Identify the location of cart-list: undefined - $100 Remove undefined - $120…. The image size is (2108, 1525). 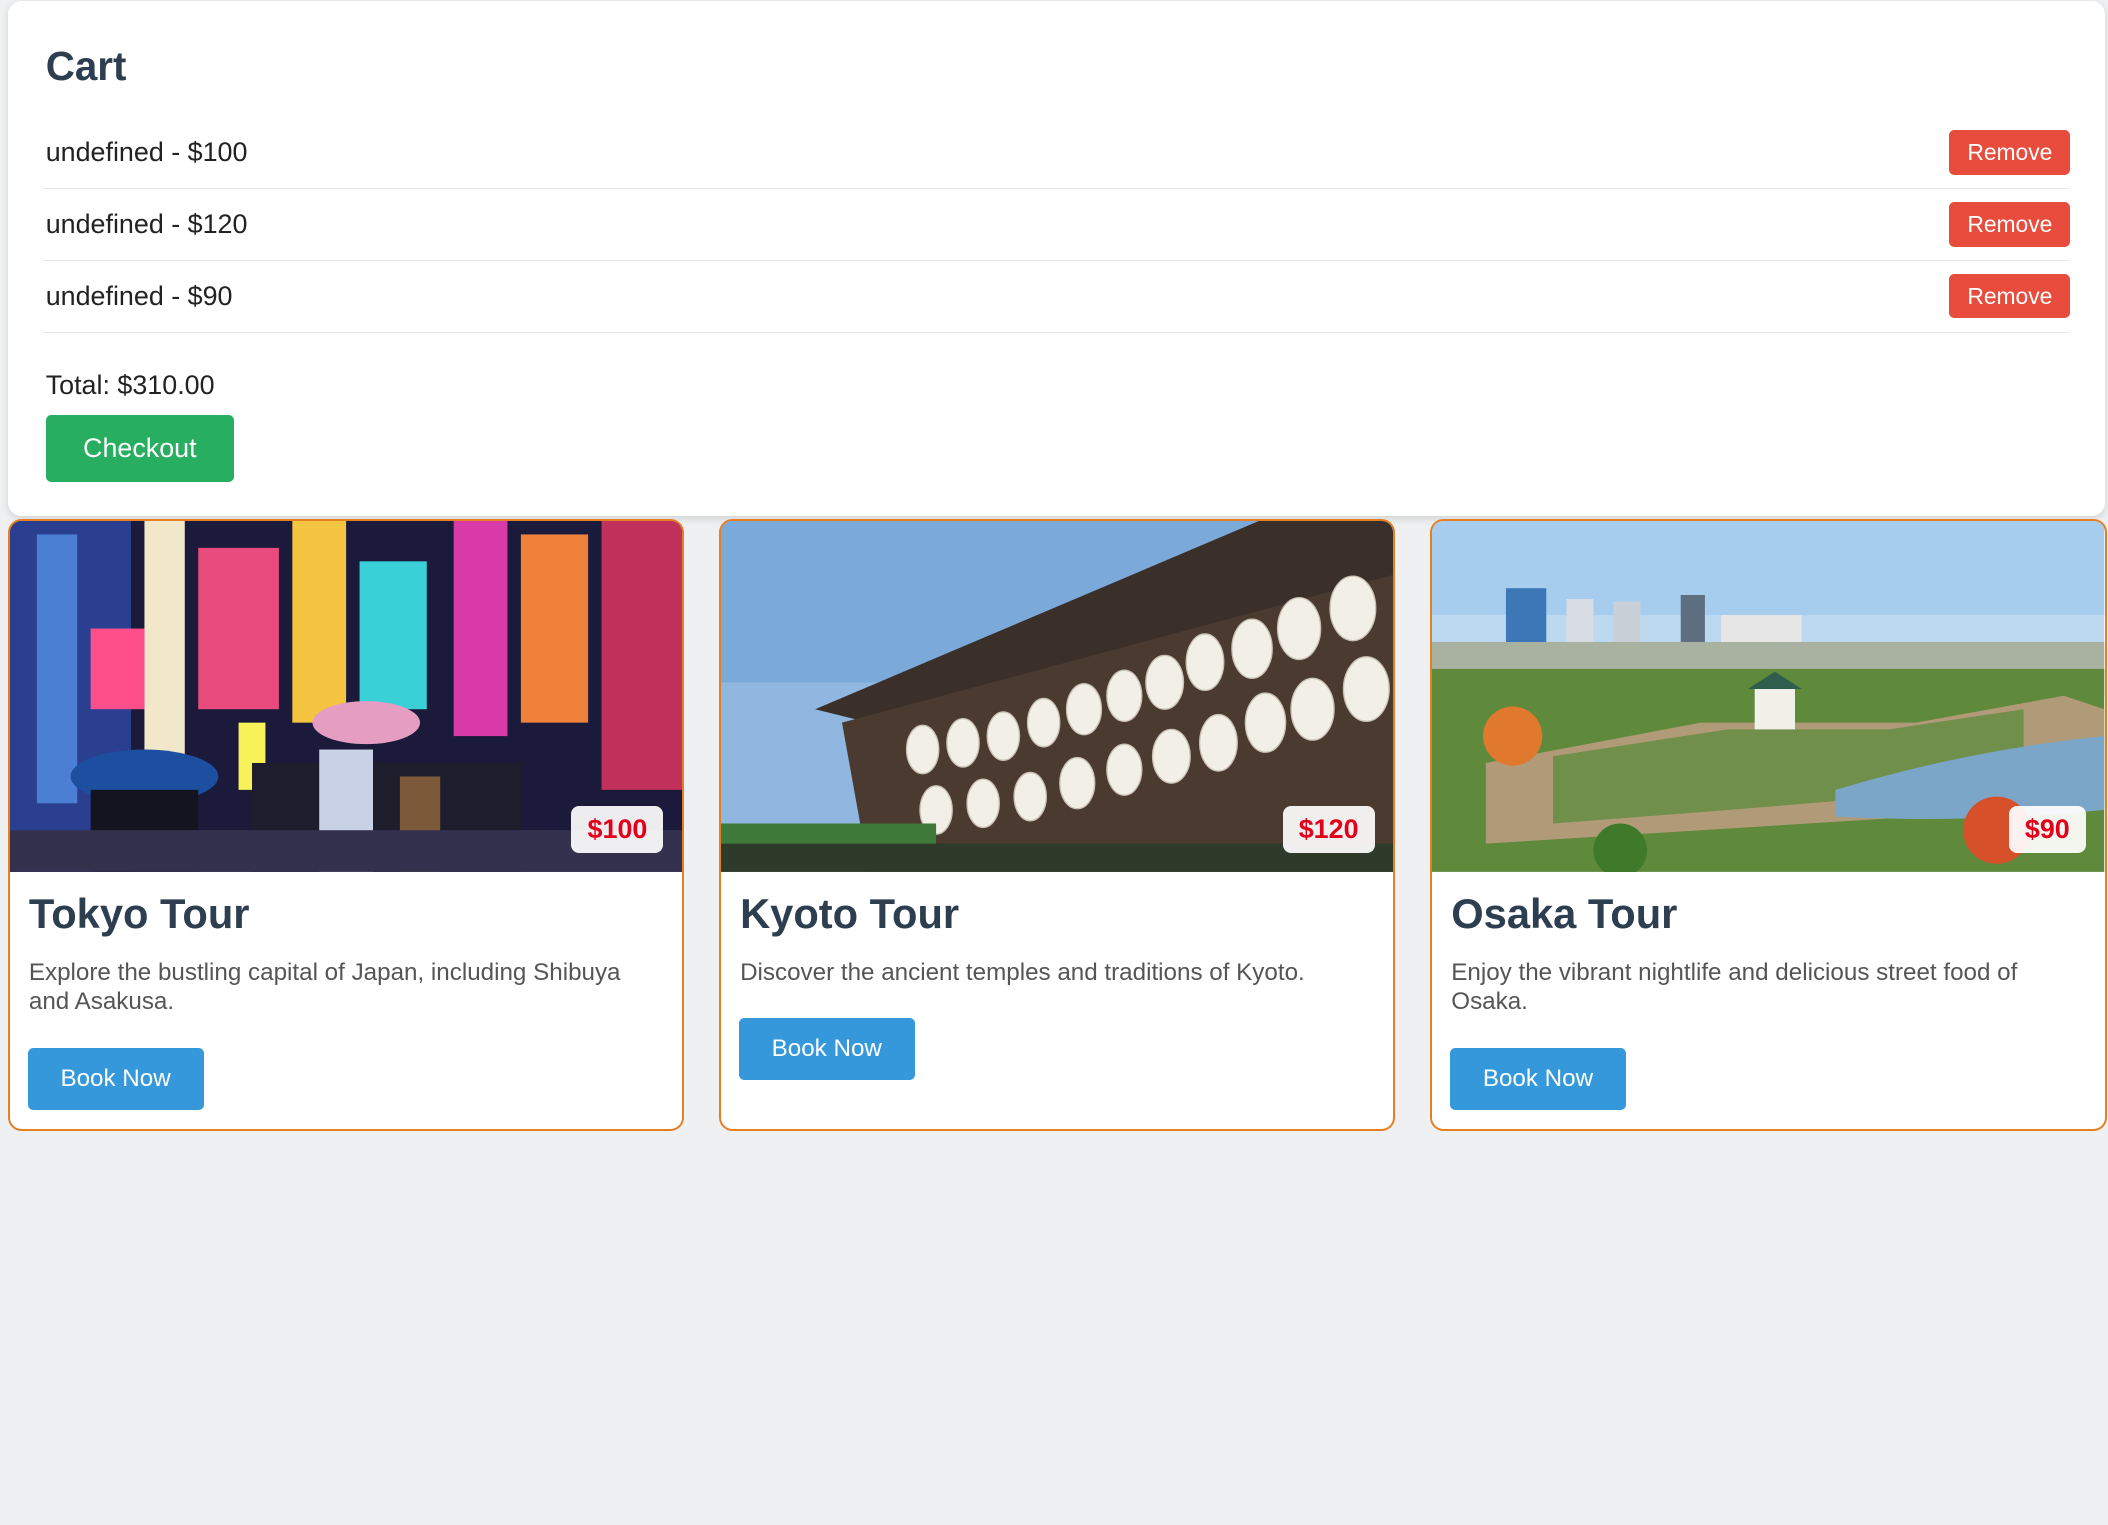
(1057, 225).